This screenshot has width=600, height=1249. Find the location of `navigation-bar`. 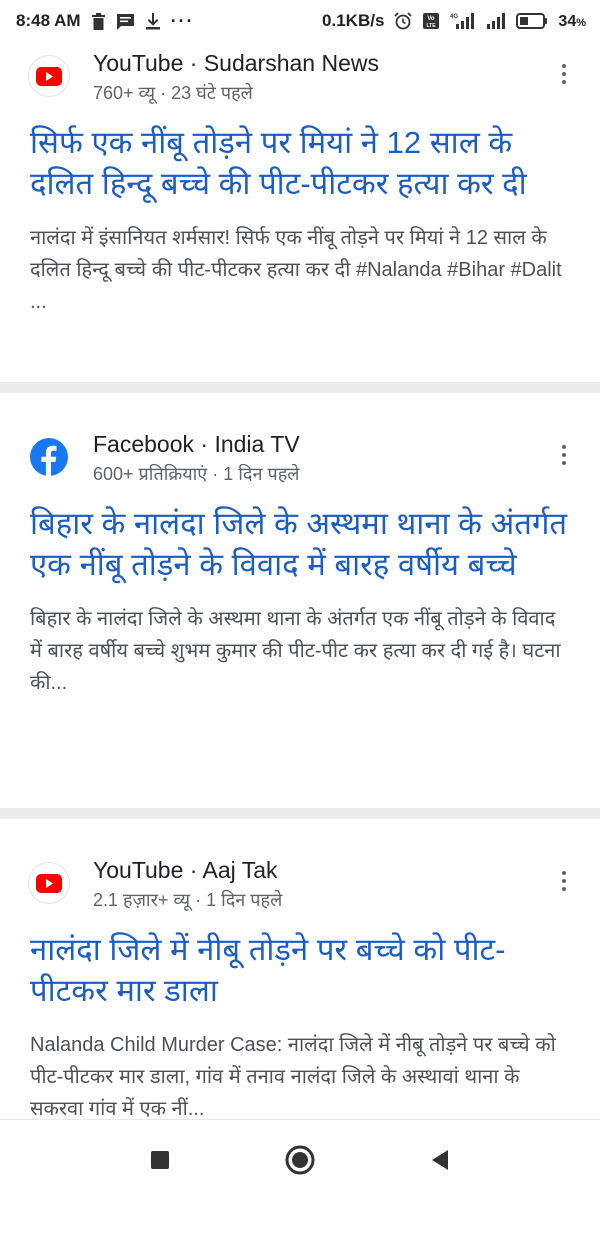

navigation-bar is located at coordinates (300, 1159).